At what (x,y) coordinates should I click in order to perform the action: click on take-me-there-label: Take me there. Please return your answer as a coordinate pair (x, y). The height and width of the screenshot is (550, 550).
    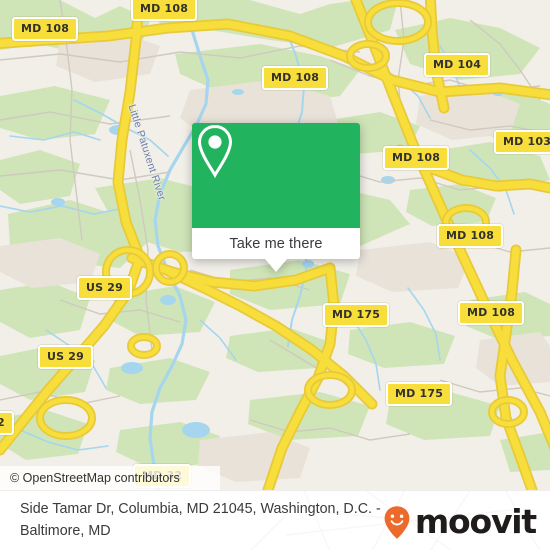
    Looking at the image, I should click on (276, 243).